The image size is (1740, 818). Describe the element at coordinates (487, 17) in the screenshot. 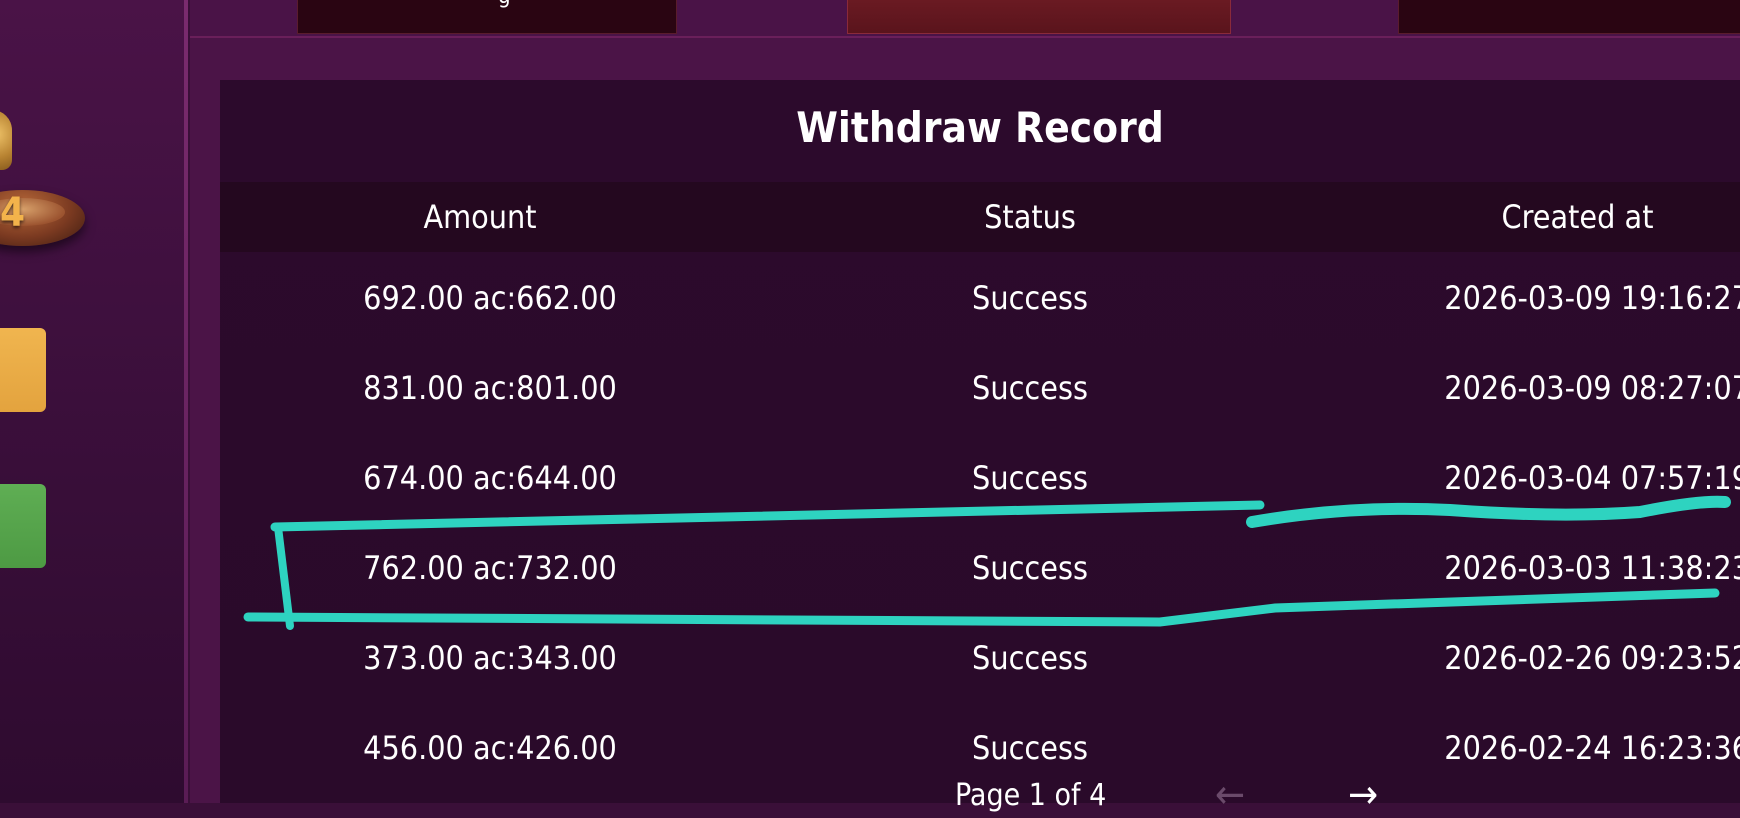

I see `tab-1: g` at that location.